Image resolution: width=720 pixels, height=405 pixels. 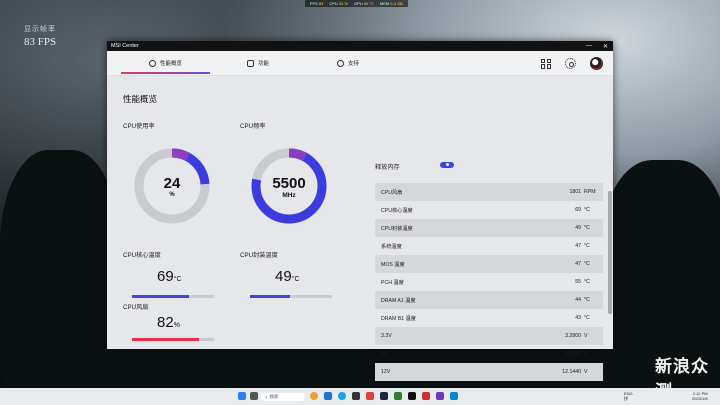 I want to click on app2-icon, so click(x=398, y=396).